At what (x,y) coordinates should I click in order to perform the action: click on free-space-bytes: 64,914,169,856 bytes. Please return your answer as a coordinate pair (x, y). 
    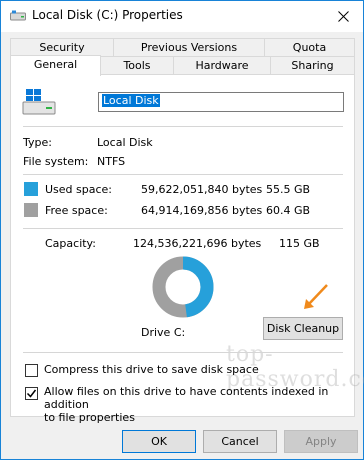
    Looking at the image, I should click on (202, 210).